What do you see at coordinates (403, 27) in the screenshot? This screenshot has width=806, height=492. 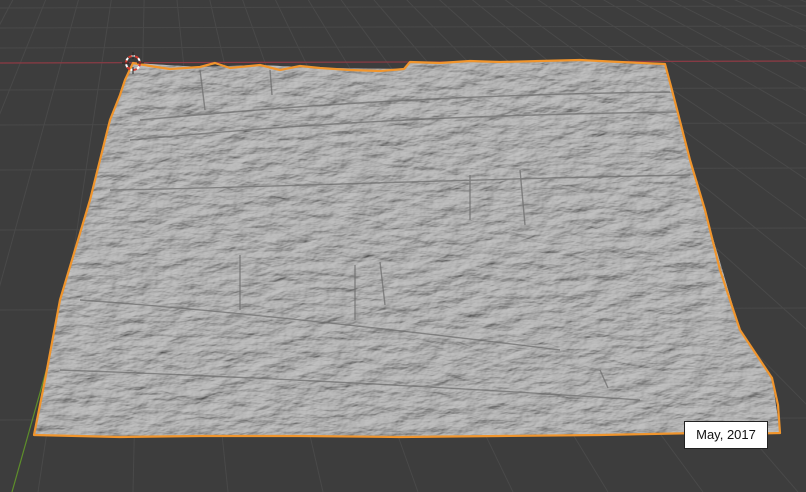 I see `grid-line` at bounding box center [403, 27].